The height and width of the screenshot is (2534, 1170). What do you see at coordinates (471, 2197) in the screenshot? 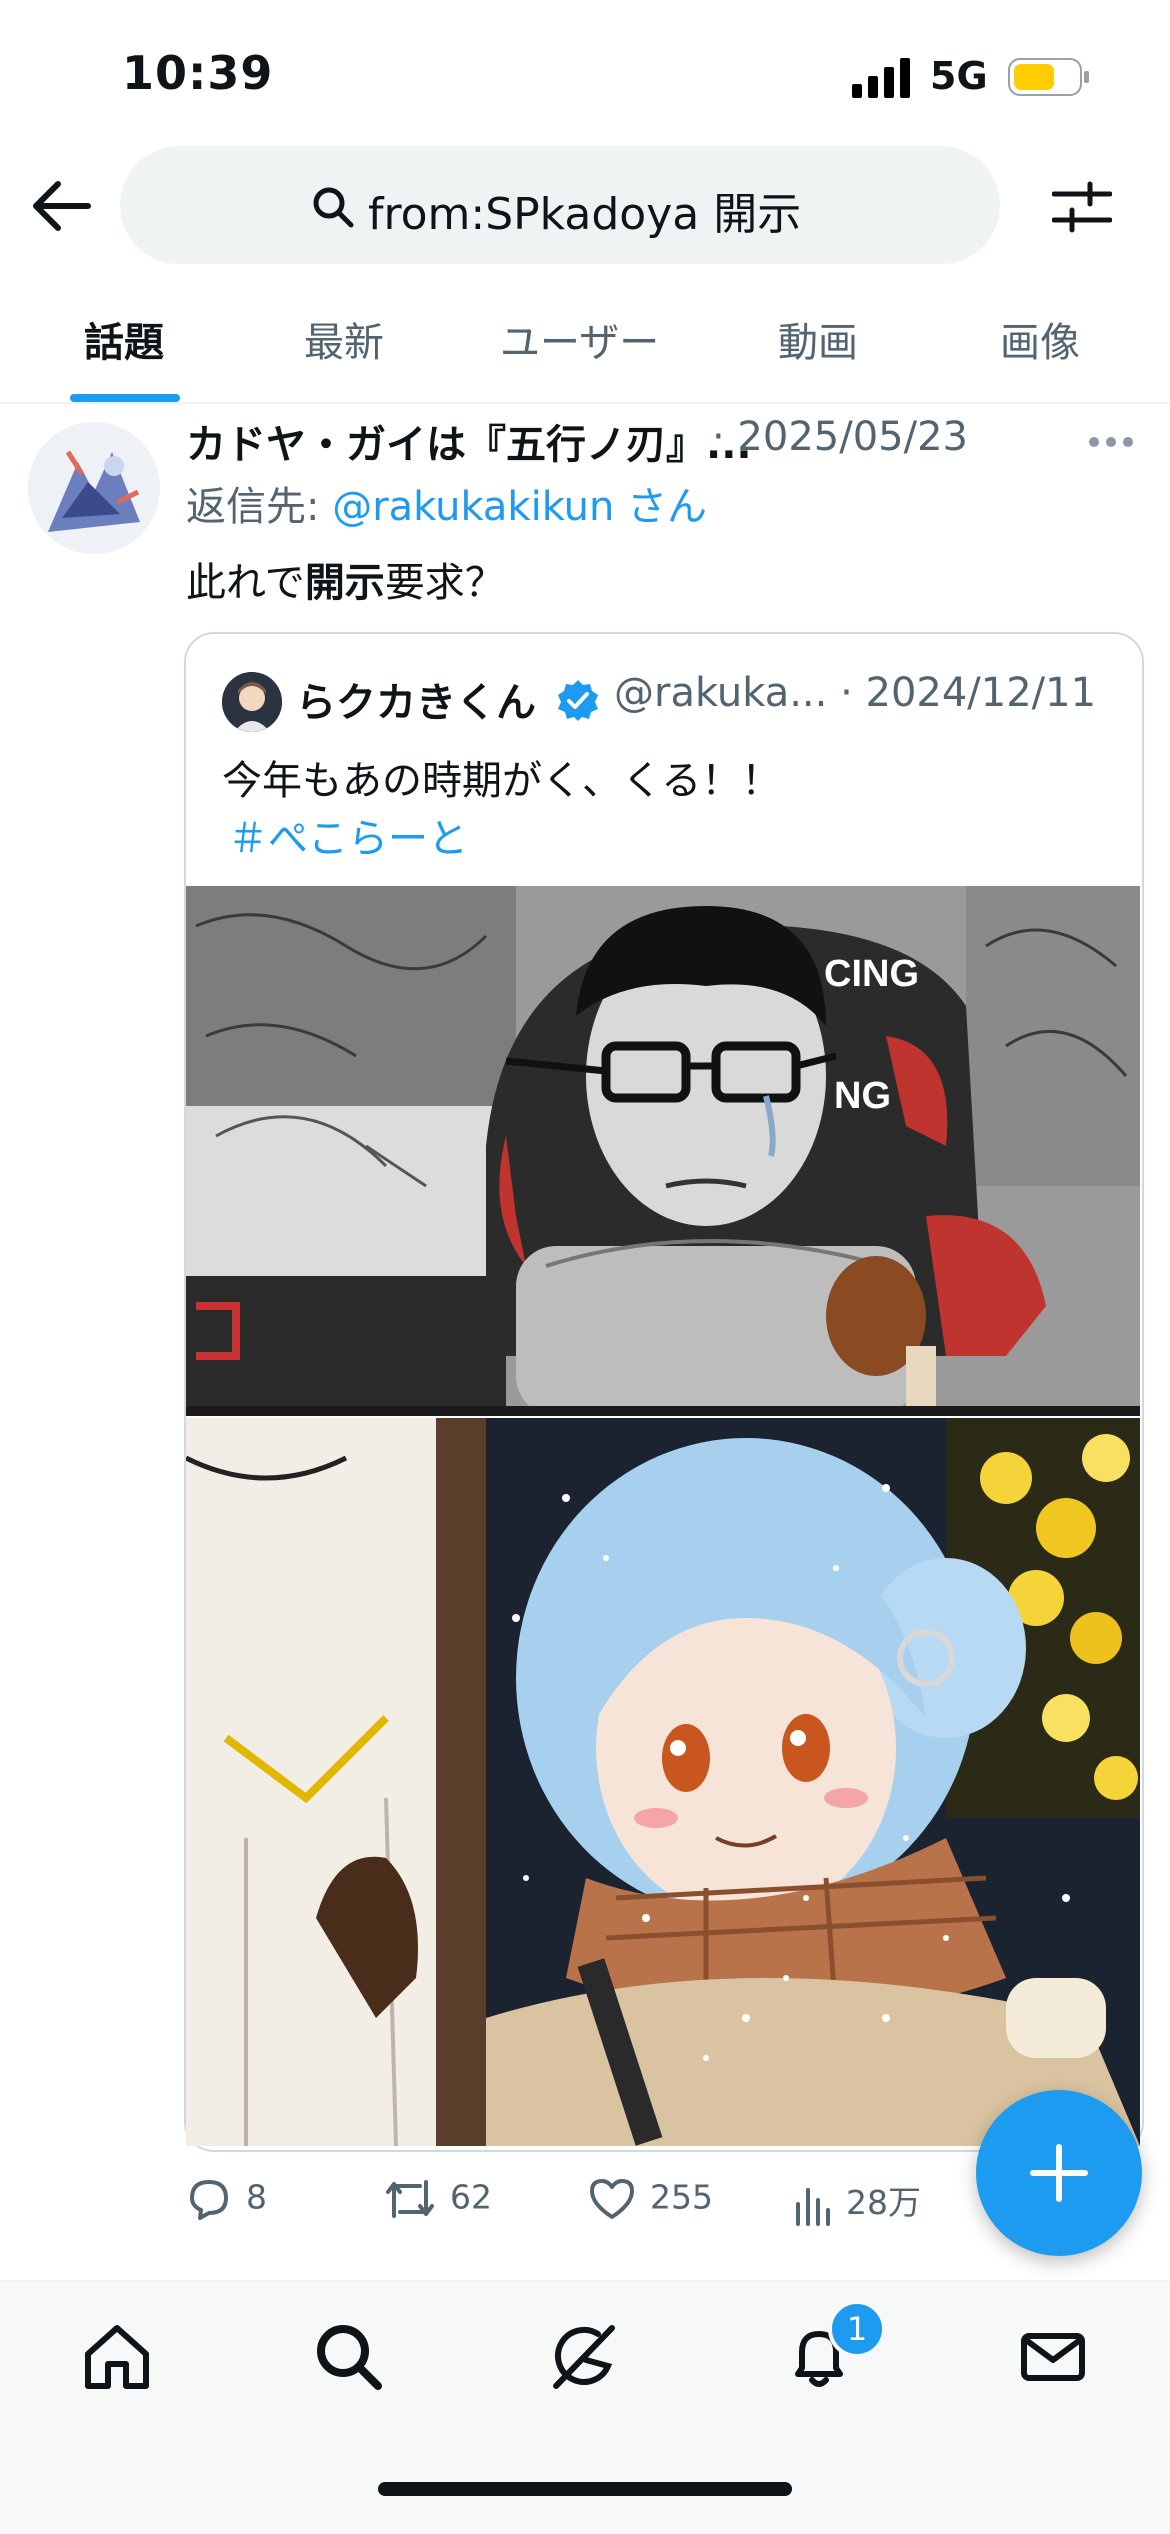
I see `retweet-count: 62` at bounding box center [471, 2197].